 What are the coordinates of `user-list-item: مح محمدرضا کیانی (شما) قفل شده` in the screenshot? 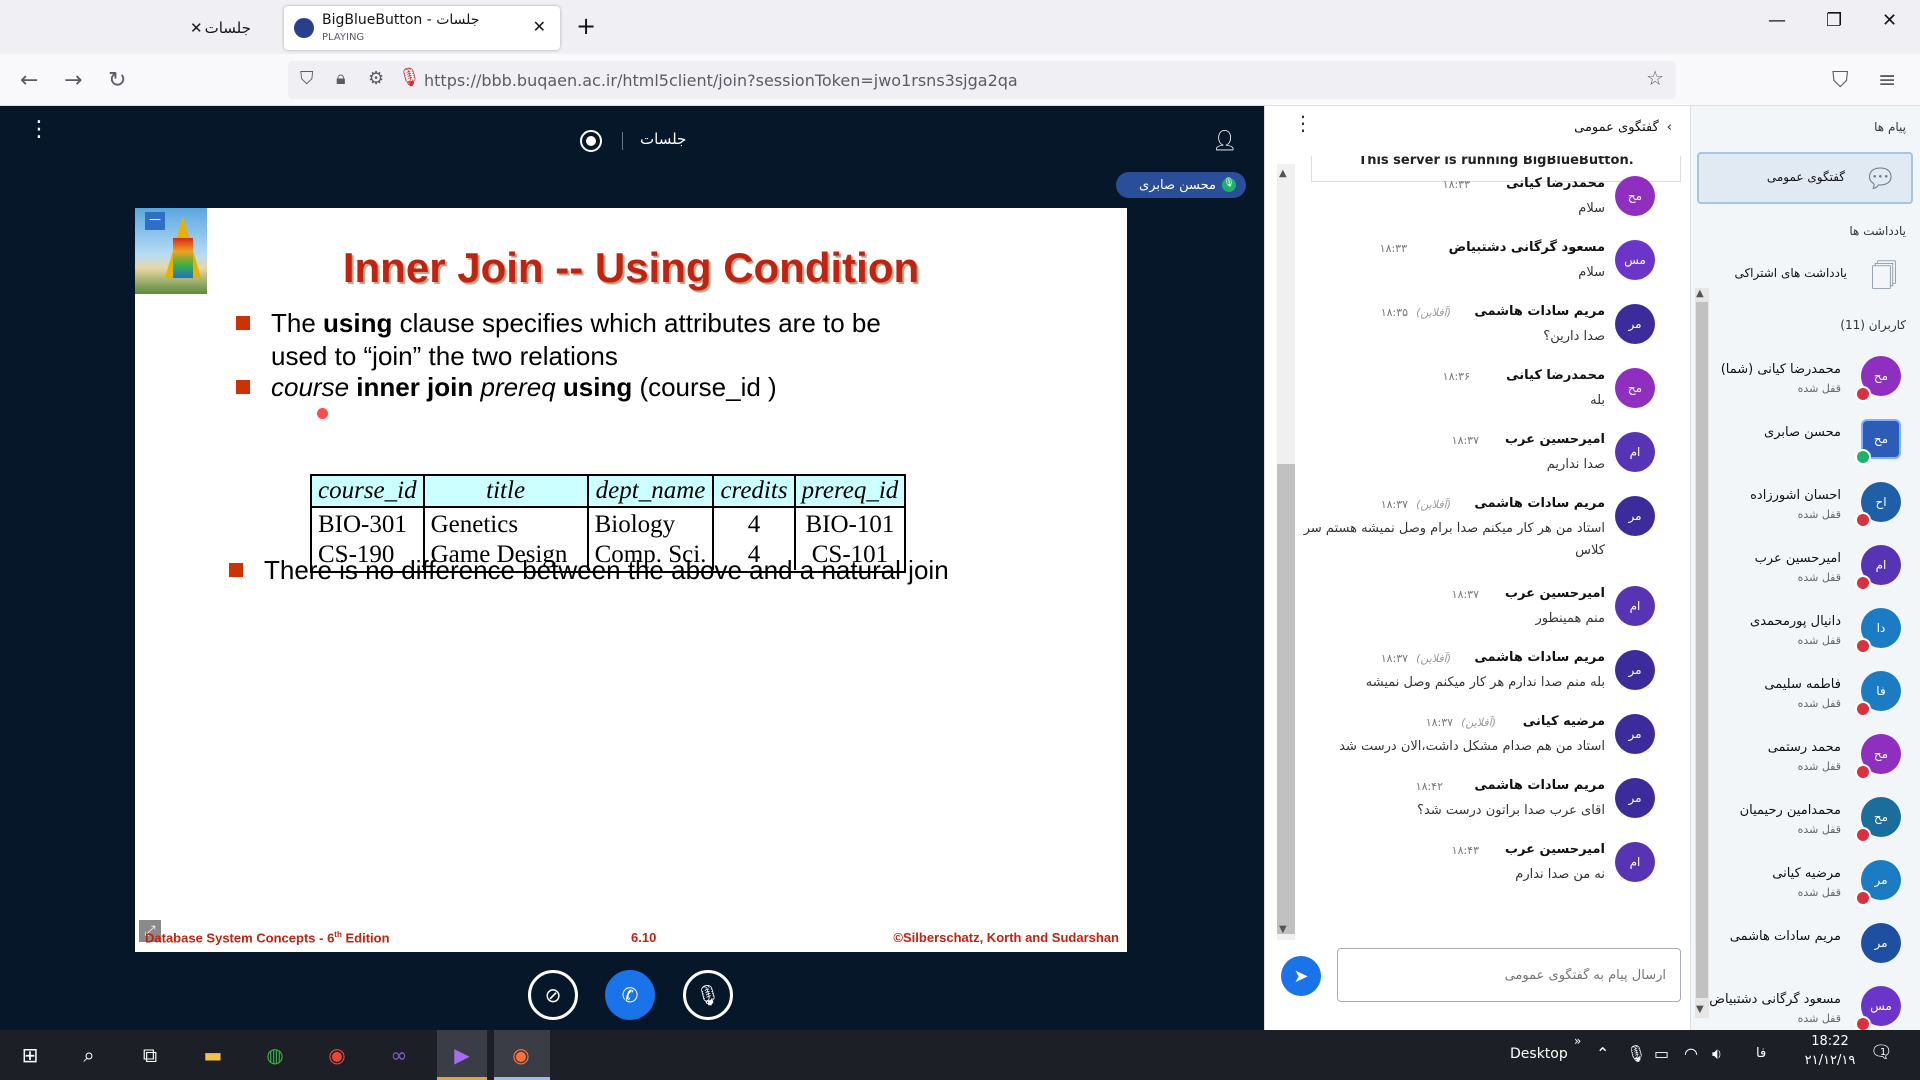 It's located at (1806, 381).